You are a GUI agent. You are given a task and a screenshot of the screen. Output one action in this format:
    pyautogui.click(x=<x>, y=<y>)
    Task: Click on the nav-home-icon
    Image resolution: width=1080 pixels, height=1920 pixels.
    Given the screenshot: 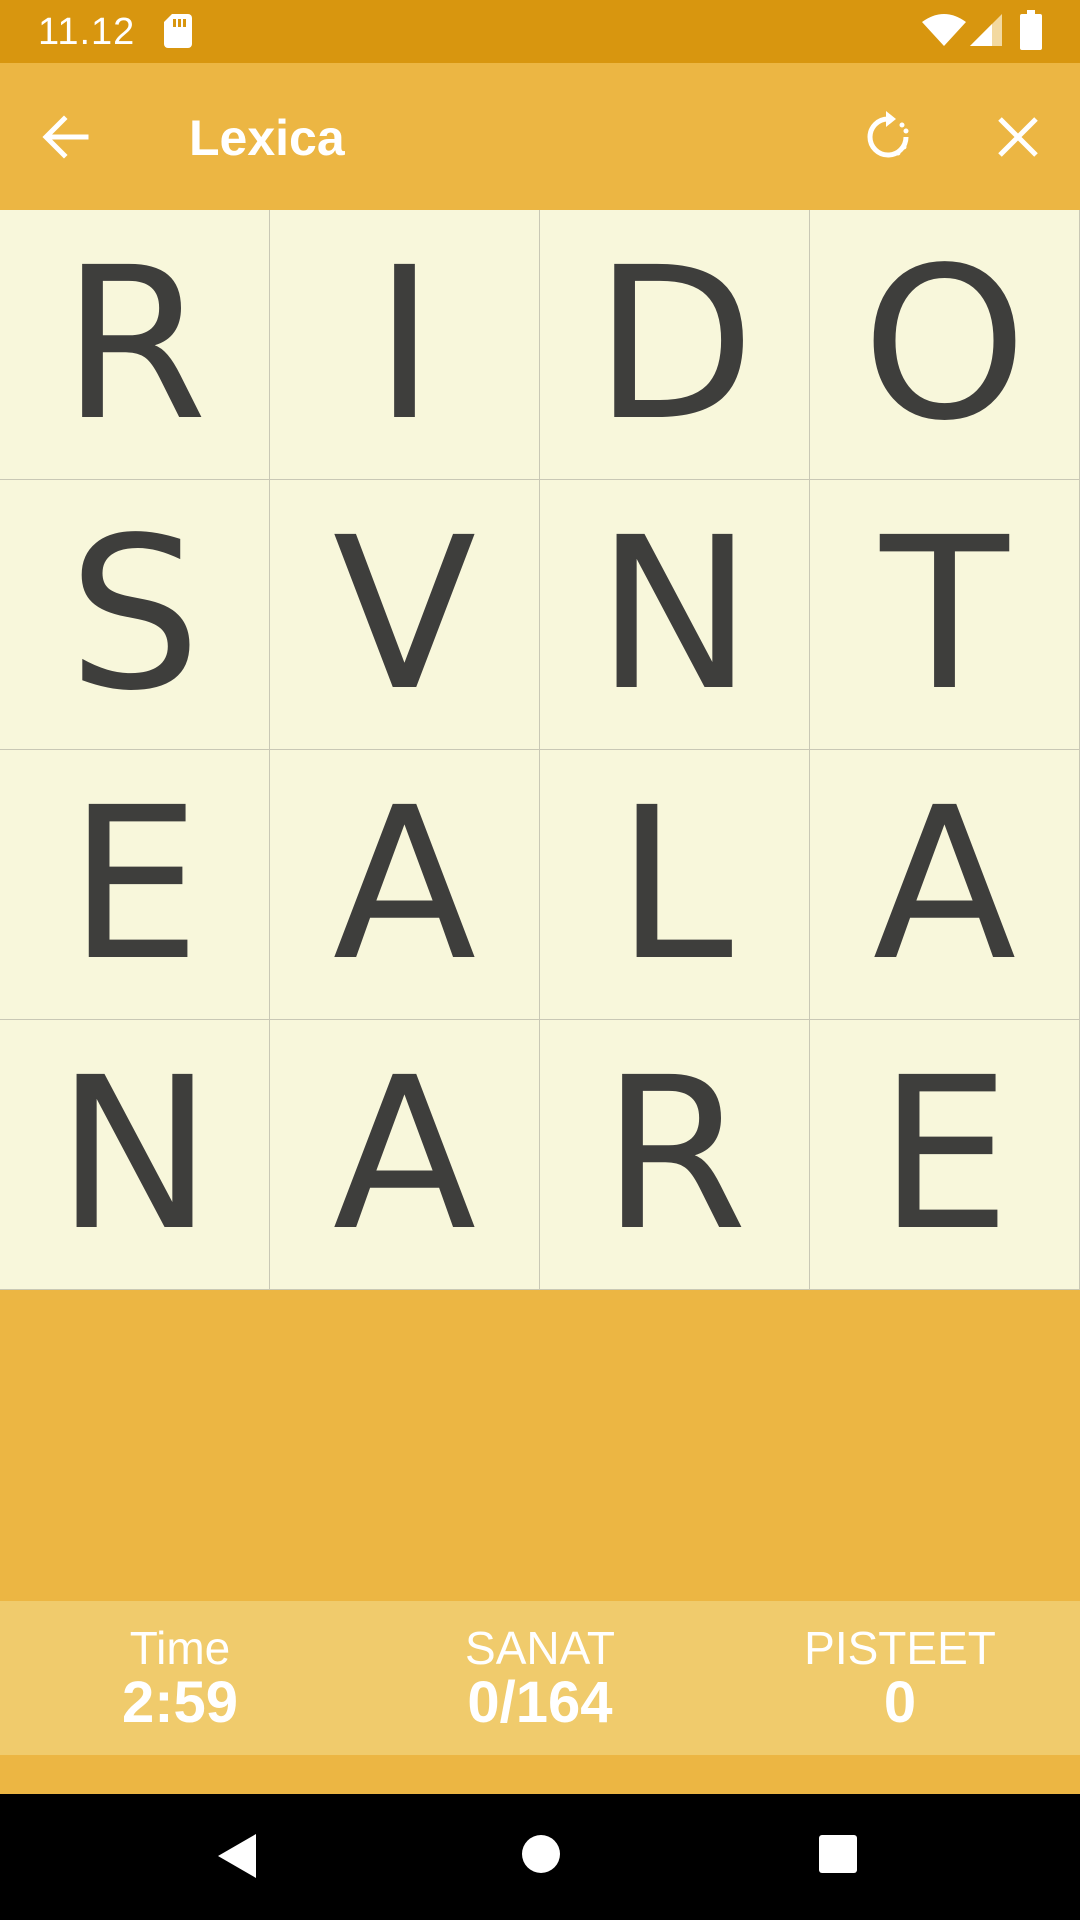 What is the action you would take?
    pyautogui.click(x=541, y=1854)
    